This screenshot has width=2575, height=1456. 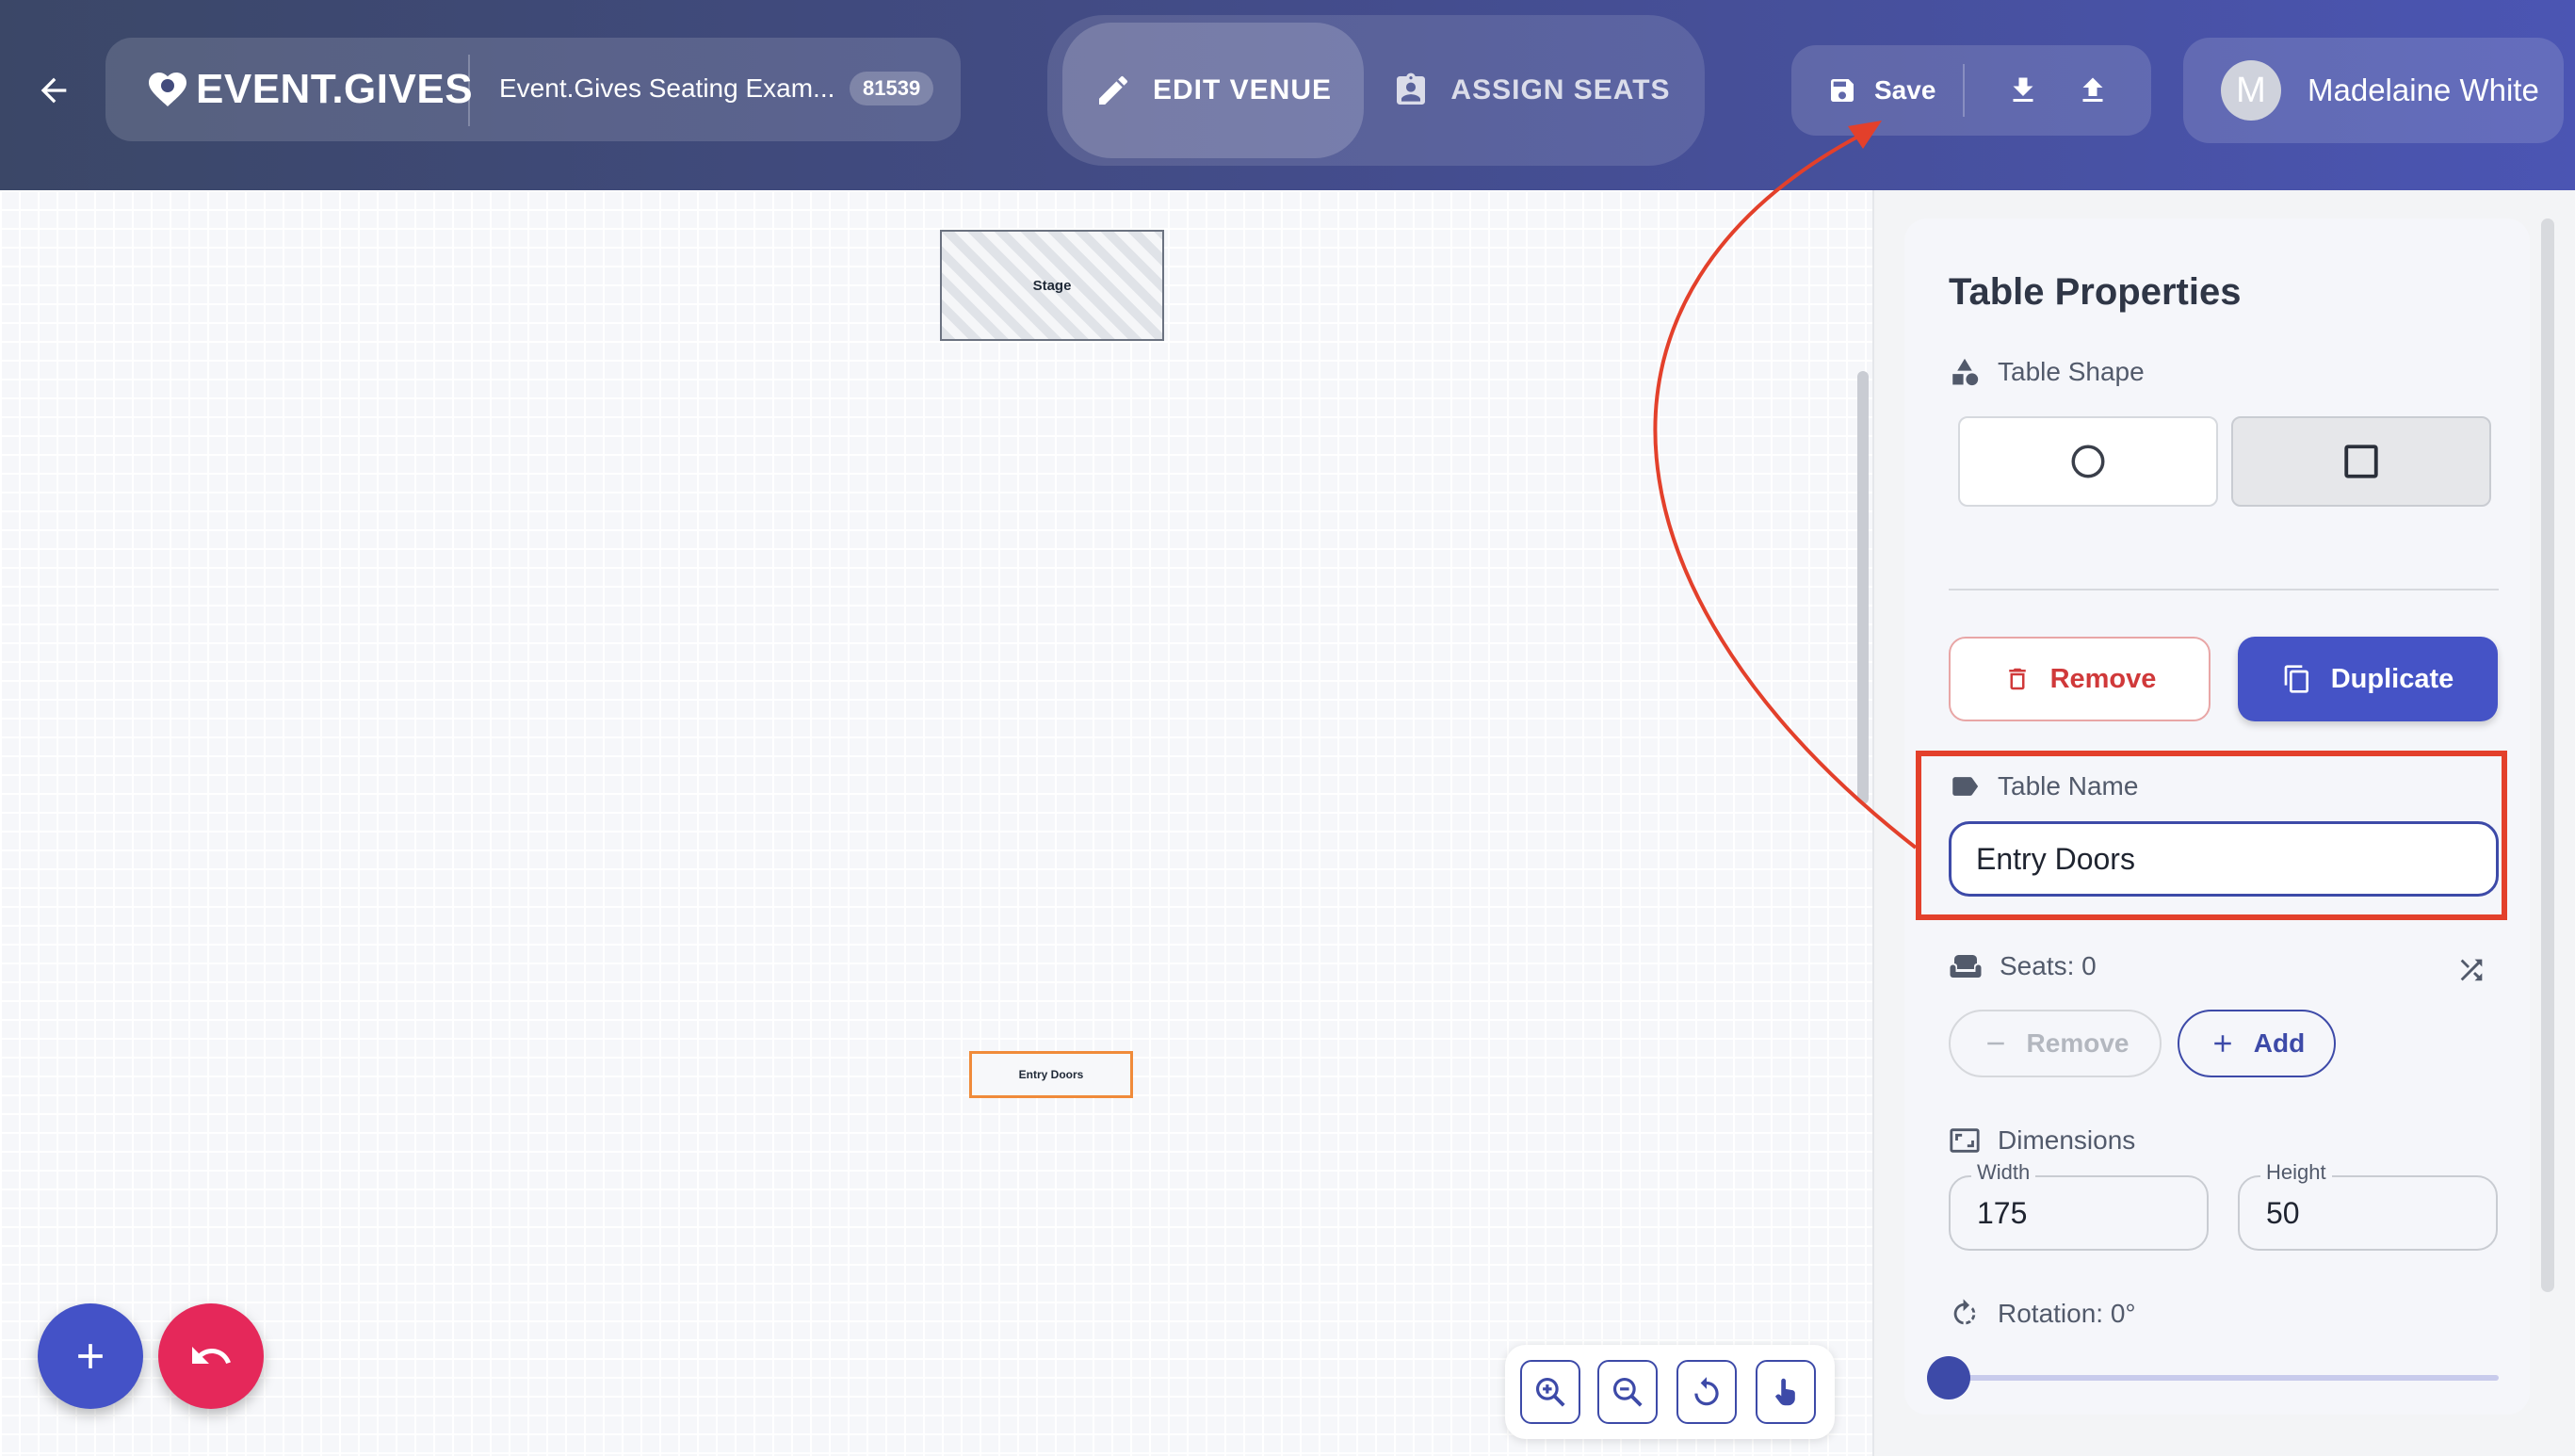 I want to click on download-button, so click(x=2023, y=90).